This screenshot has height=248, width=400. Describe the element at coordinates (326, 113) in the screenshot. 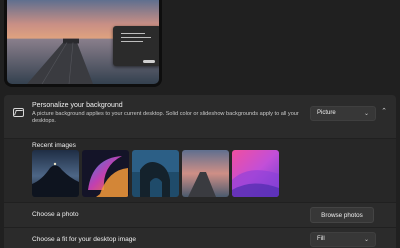

I see `background-type-value: Picture` at that location.